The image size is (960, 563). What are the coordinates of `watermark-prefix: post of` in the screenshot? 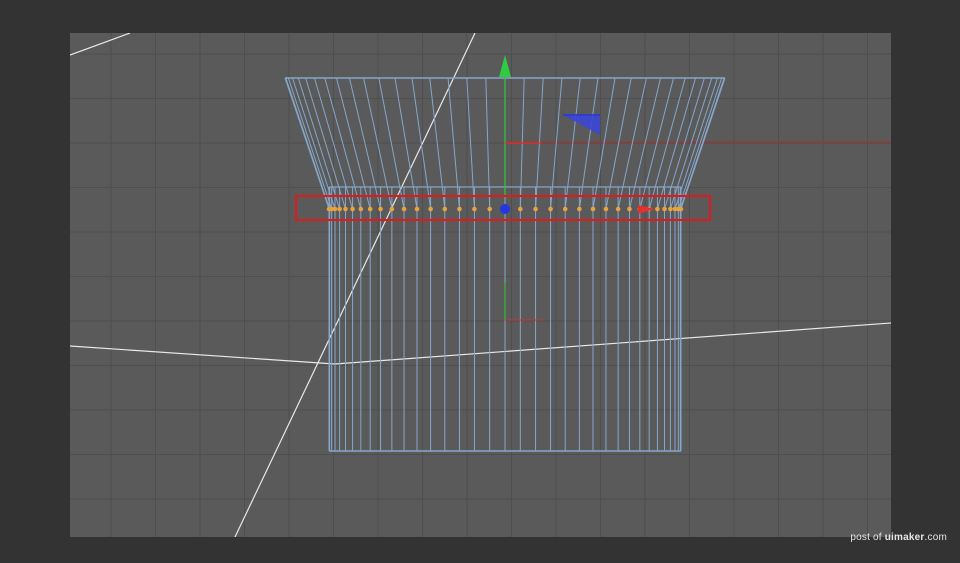 It's located at (866, 537).